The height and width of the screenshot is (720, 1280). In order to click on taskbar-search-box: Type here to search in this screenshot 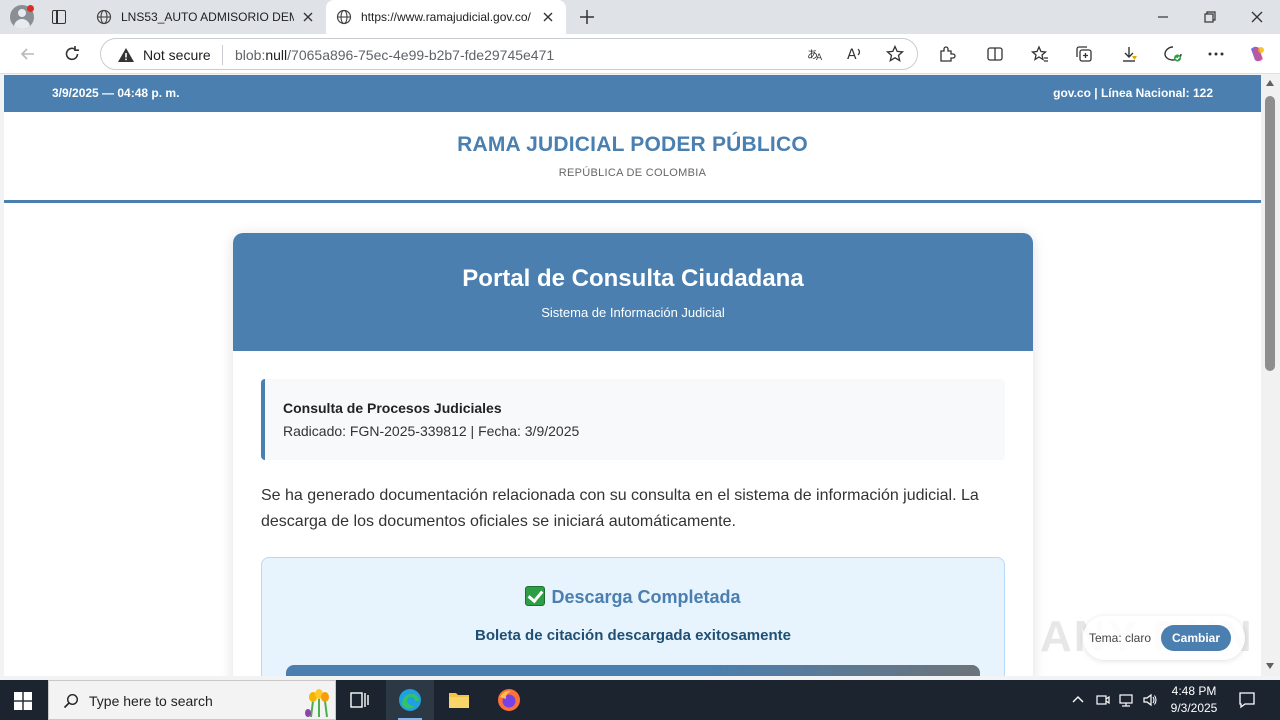, I will do `click(192, 700)`.